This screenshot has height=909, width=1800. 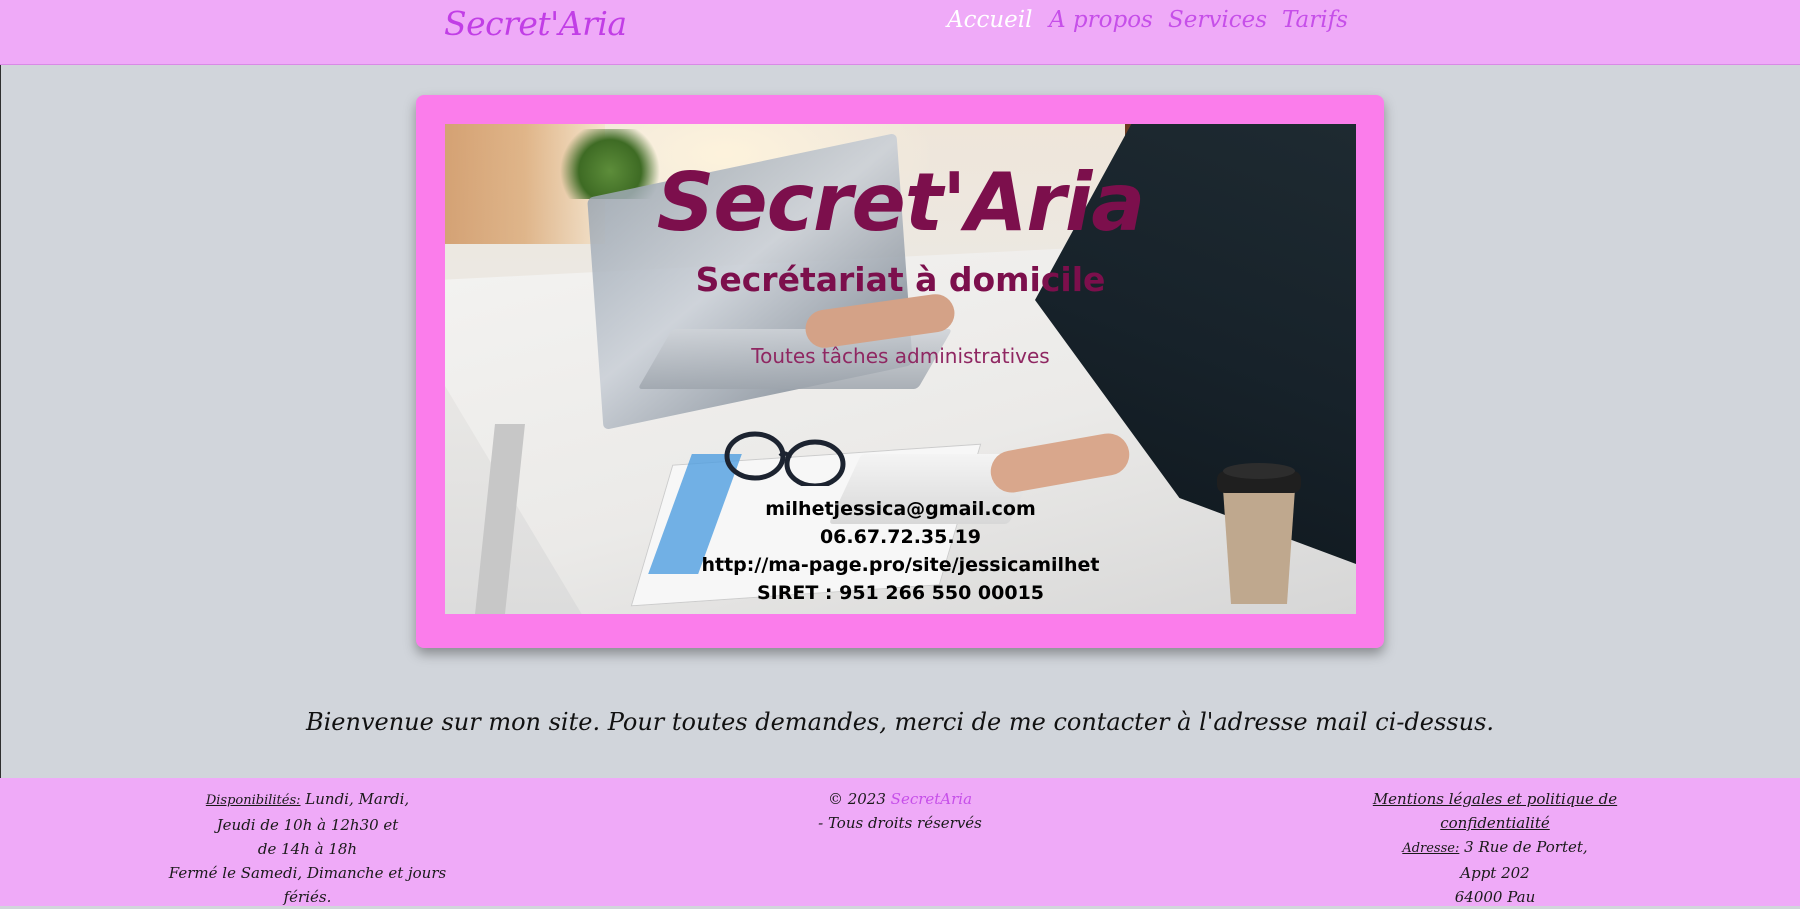 I want to click on copyright-line: © 2023 SecretAria, so click(x=900, y=799).